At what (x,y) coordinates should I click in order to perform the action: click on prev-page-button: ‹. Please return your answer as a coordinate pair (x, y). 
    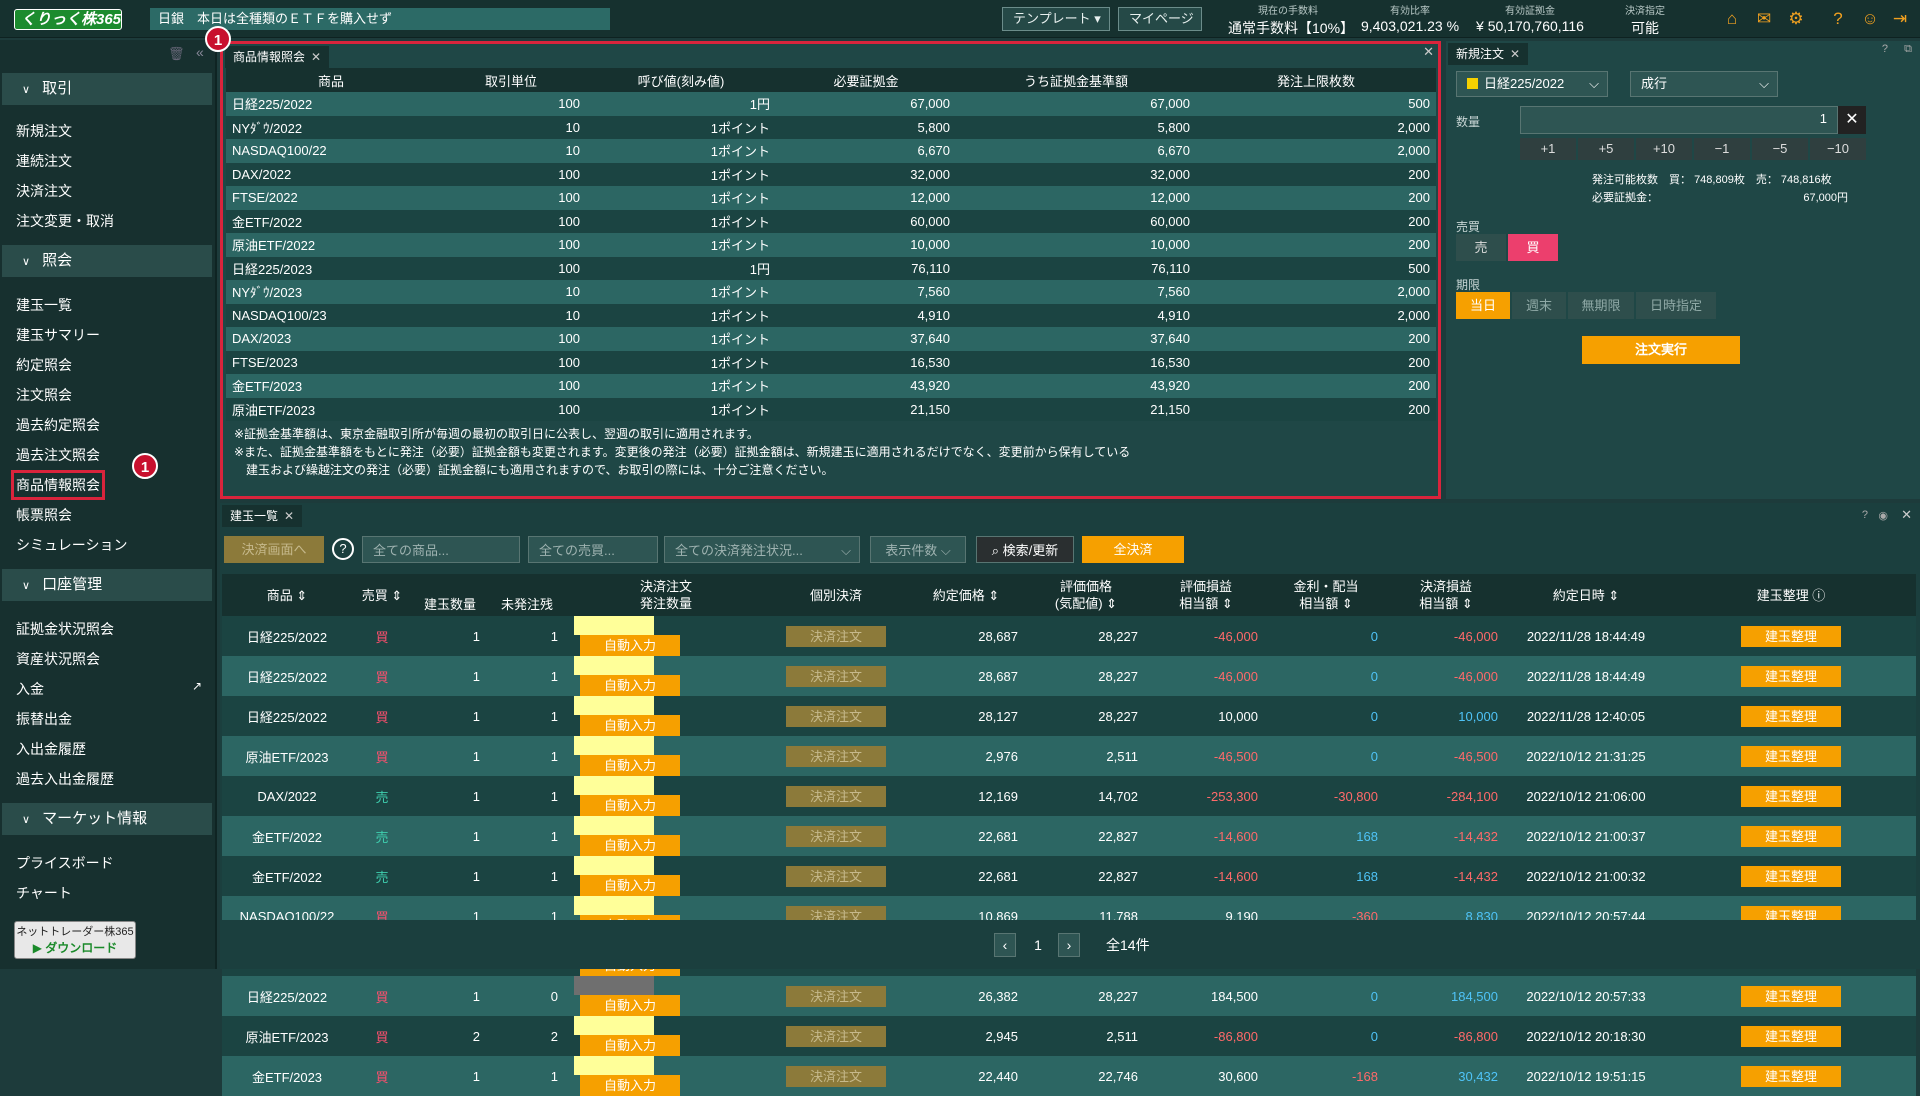
    Looking at the image, I should click on (1005, 945).